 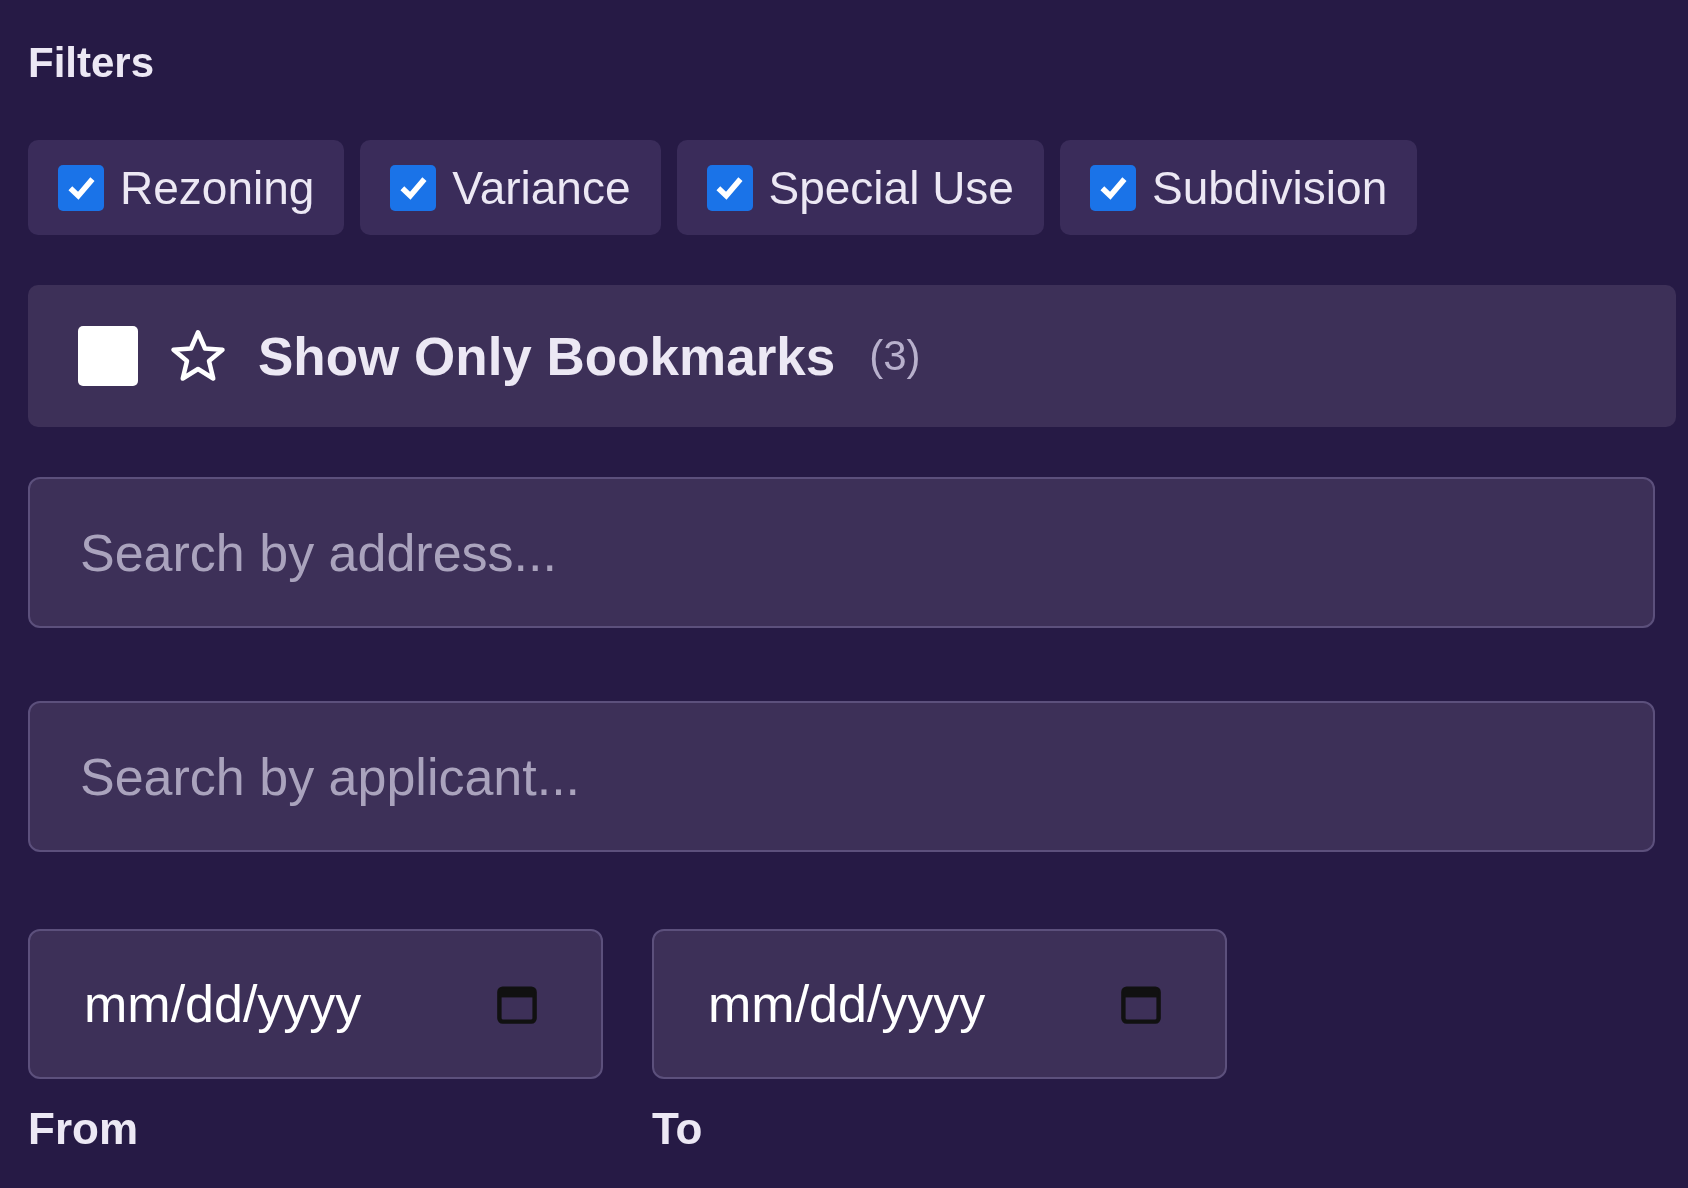 What do you see at coordinates (217, 187) in the screenshot?
I see `chip-label: Rezoning` at bounding box center [217, 187].